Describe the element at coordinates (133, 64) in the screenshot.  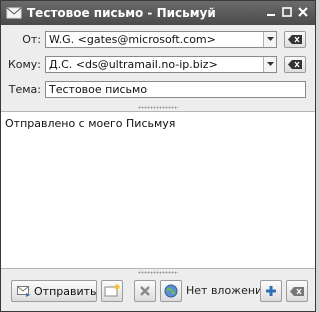
I see `to-value: Д.С. <ds@ultramail.no-ip.biz>` at that location.